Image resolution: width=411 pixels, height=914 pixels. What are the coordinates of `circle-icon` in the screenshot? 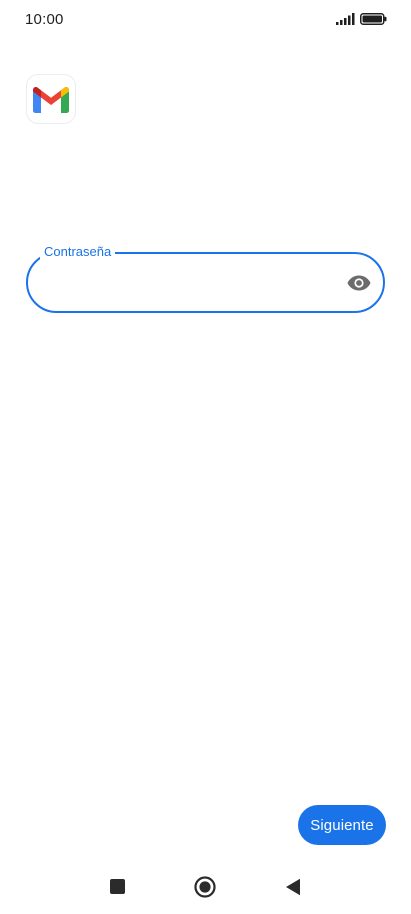 It's located at (205, 887).